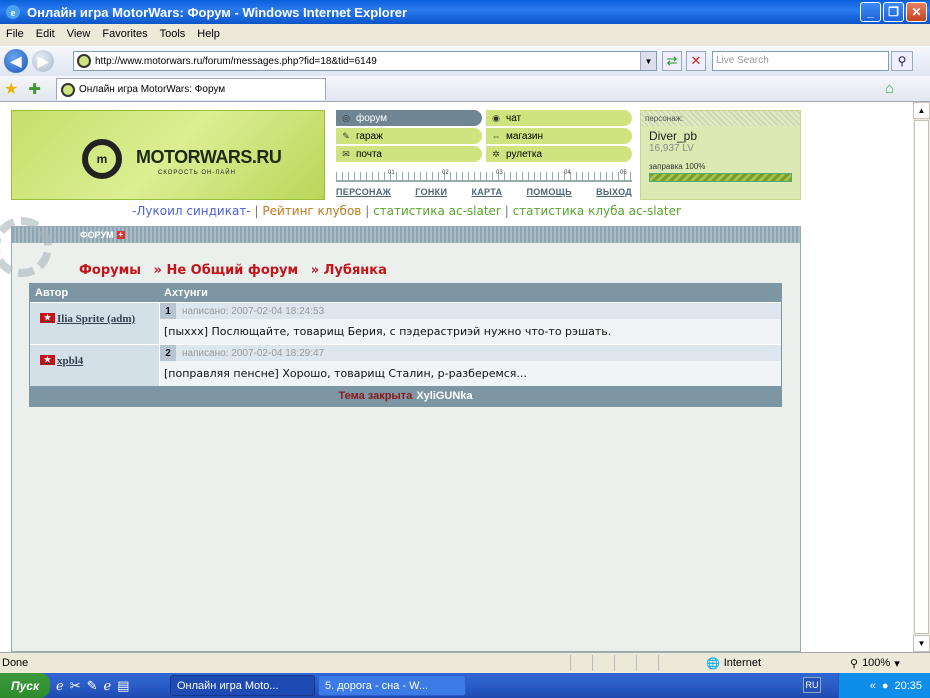 The image size is (930, 698). Describe the element at coordinates (79, 34) in the screenshot. I see `menu-view: View` at that location.